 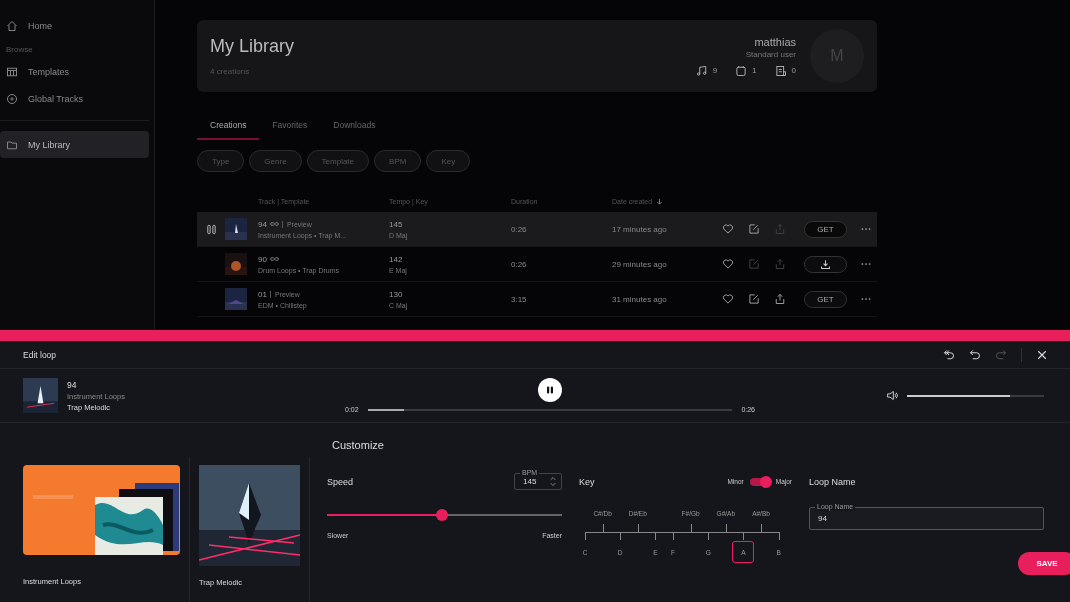 I want to click on tempo: 130, so click(x=396, y=294).